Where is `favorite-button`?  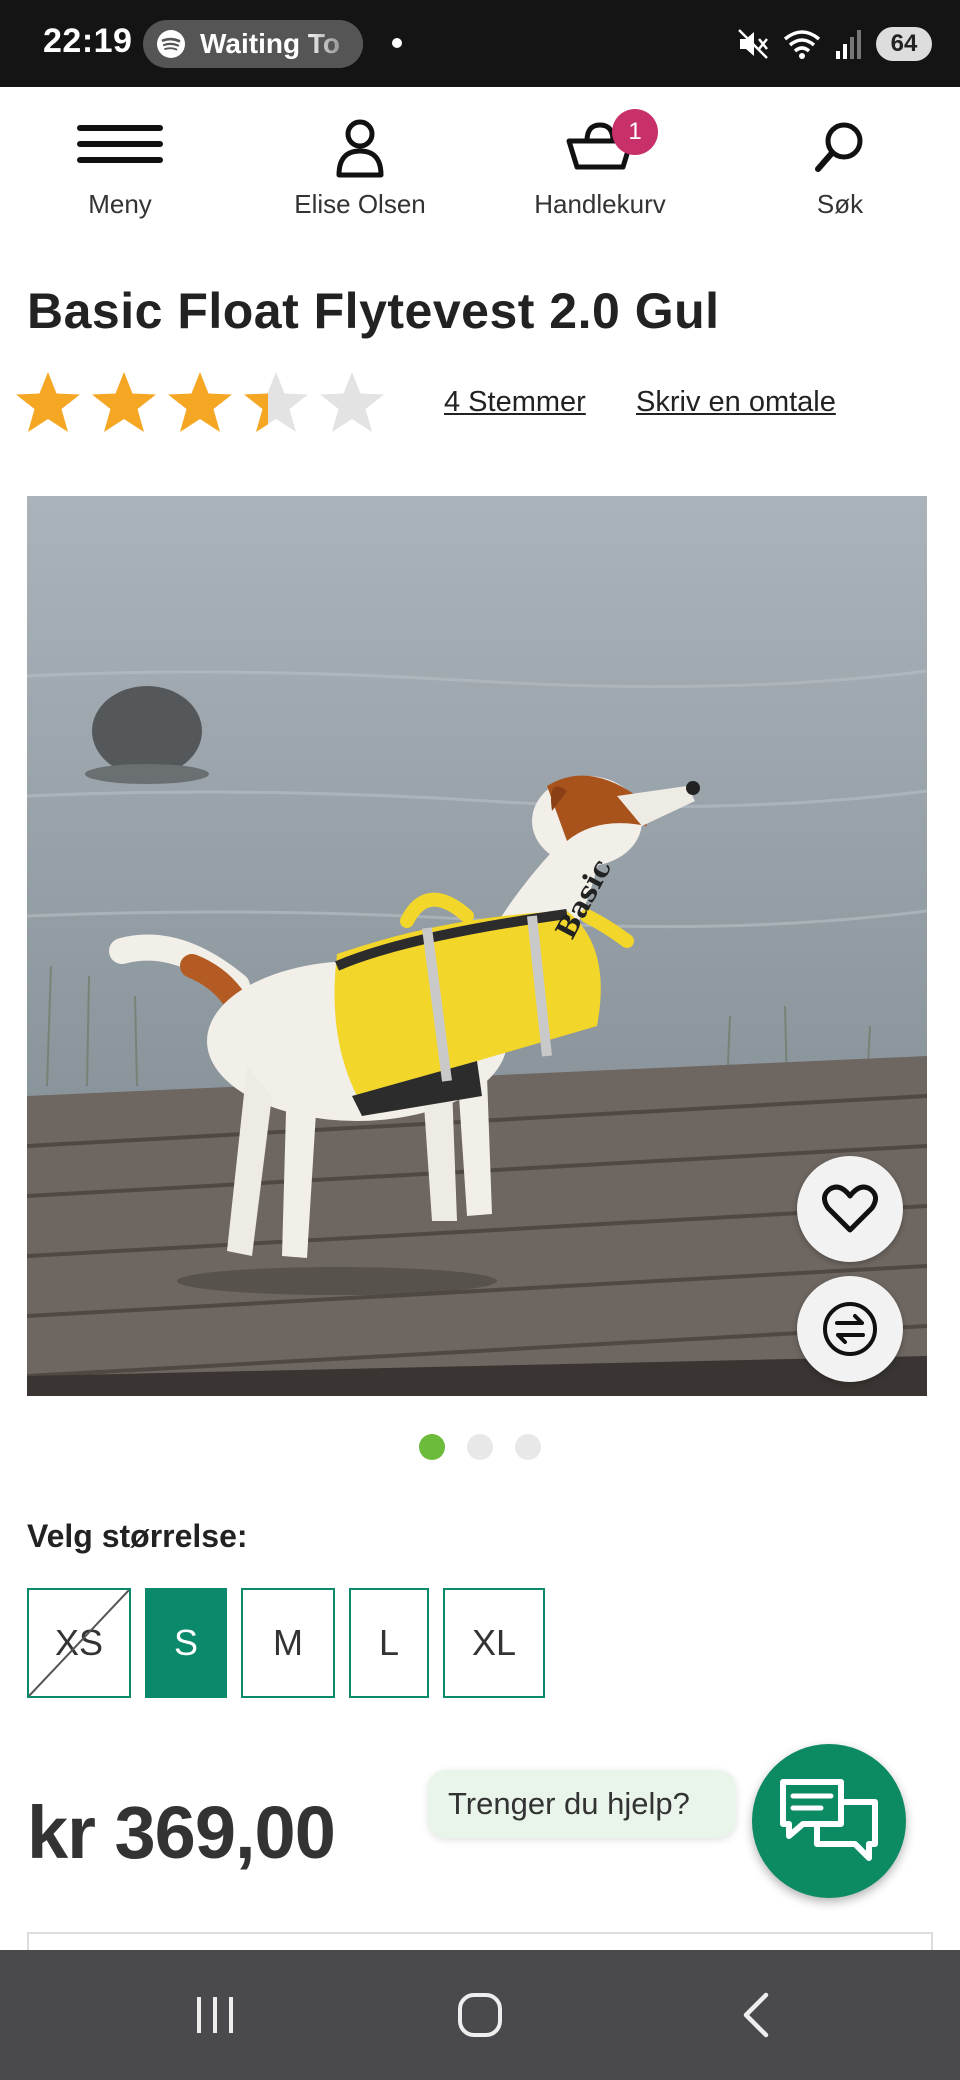 favorite-button is located at coordinates (850, 1209).